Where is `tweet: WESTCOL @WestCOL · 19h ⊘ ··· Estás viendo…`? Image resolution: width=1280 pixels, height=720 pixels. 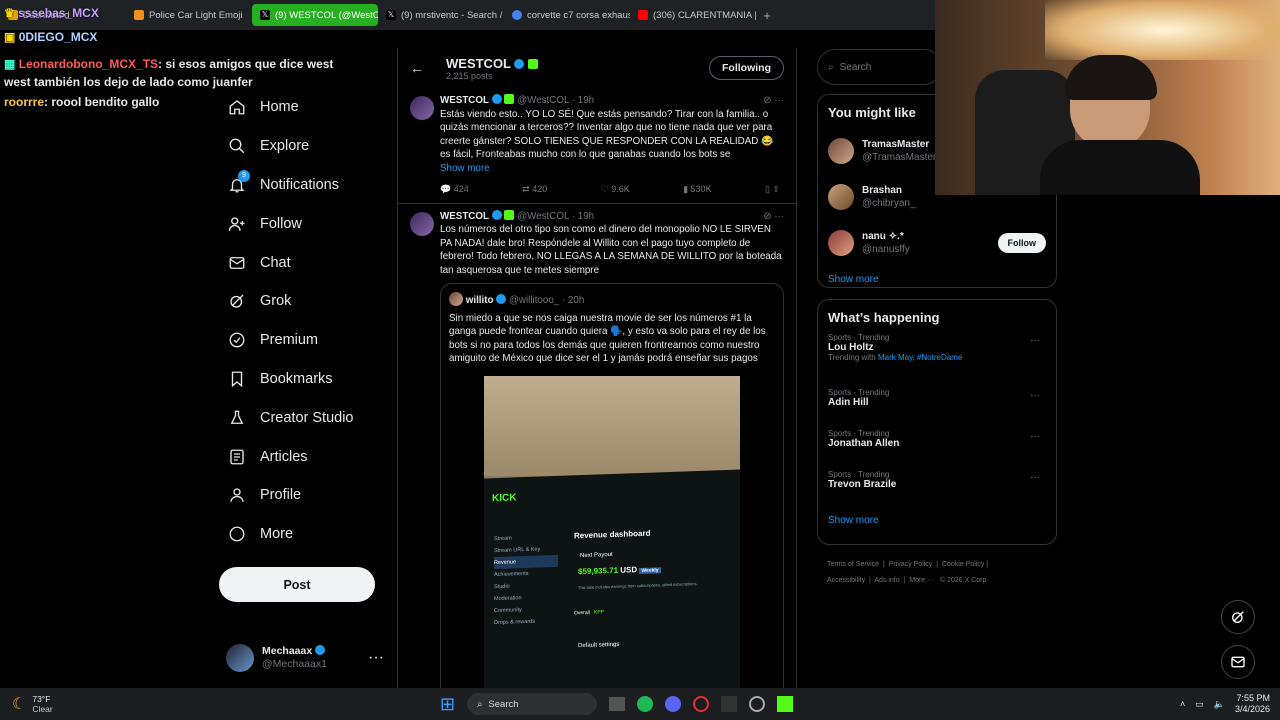
tweet: WESTCOL @WestCOL · 19h ⊘ ··· Estás viendo… is located at coordinates (597, 146).